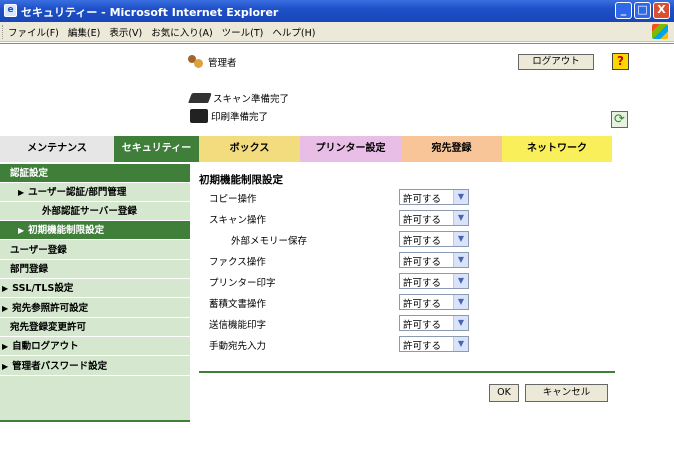 This screenshot has width=674, height=474. Describe the element at coordinates (196, 62) in the screenshot. I see `admin-user-icon` at that location.